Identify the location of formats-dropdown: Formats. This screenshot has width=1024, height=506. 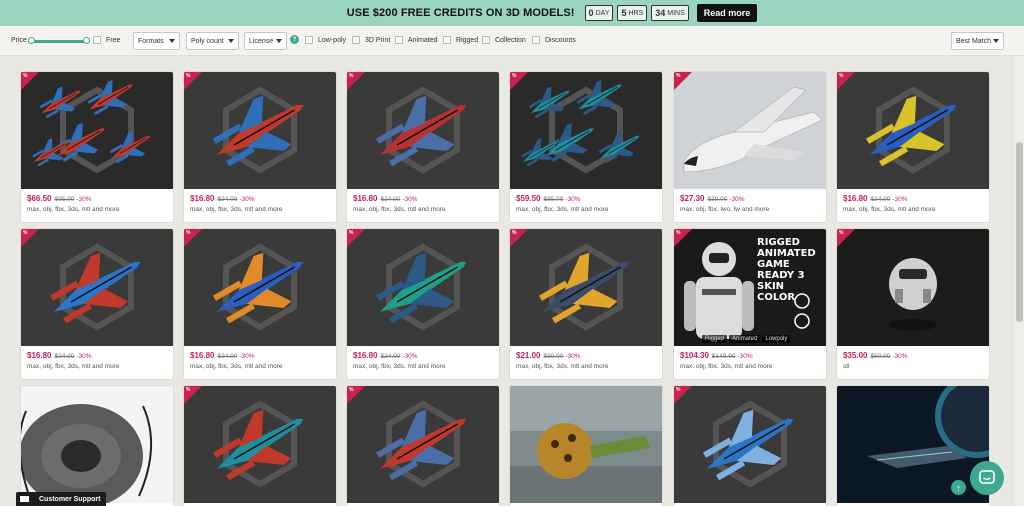
(156, 41).